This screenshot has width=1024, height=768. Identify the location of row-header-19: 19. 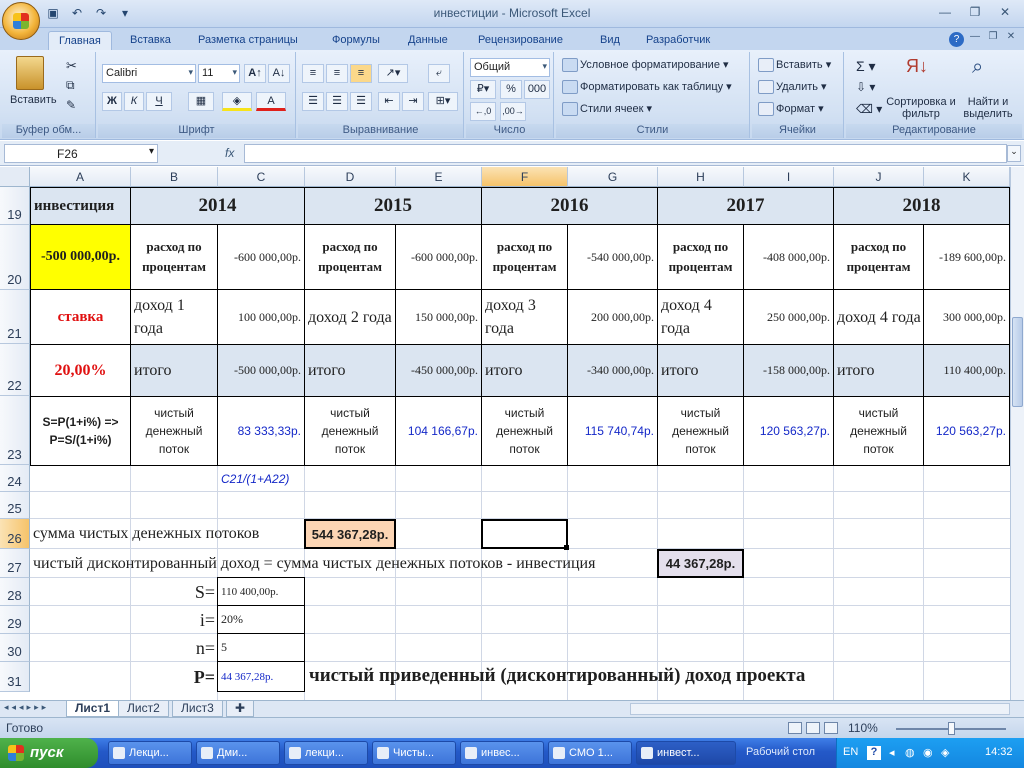
(15, 206).